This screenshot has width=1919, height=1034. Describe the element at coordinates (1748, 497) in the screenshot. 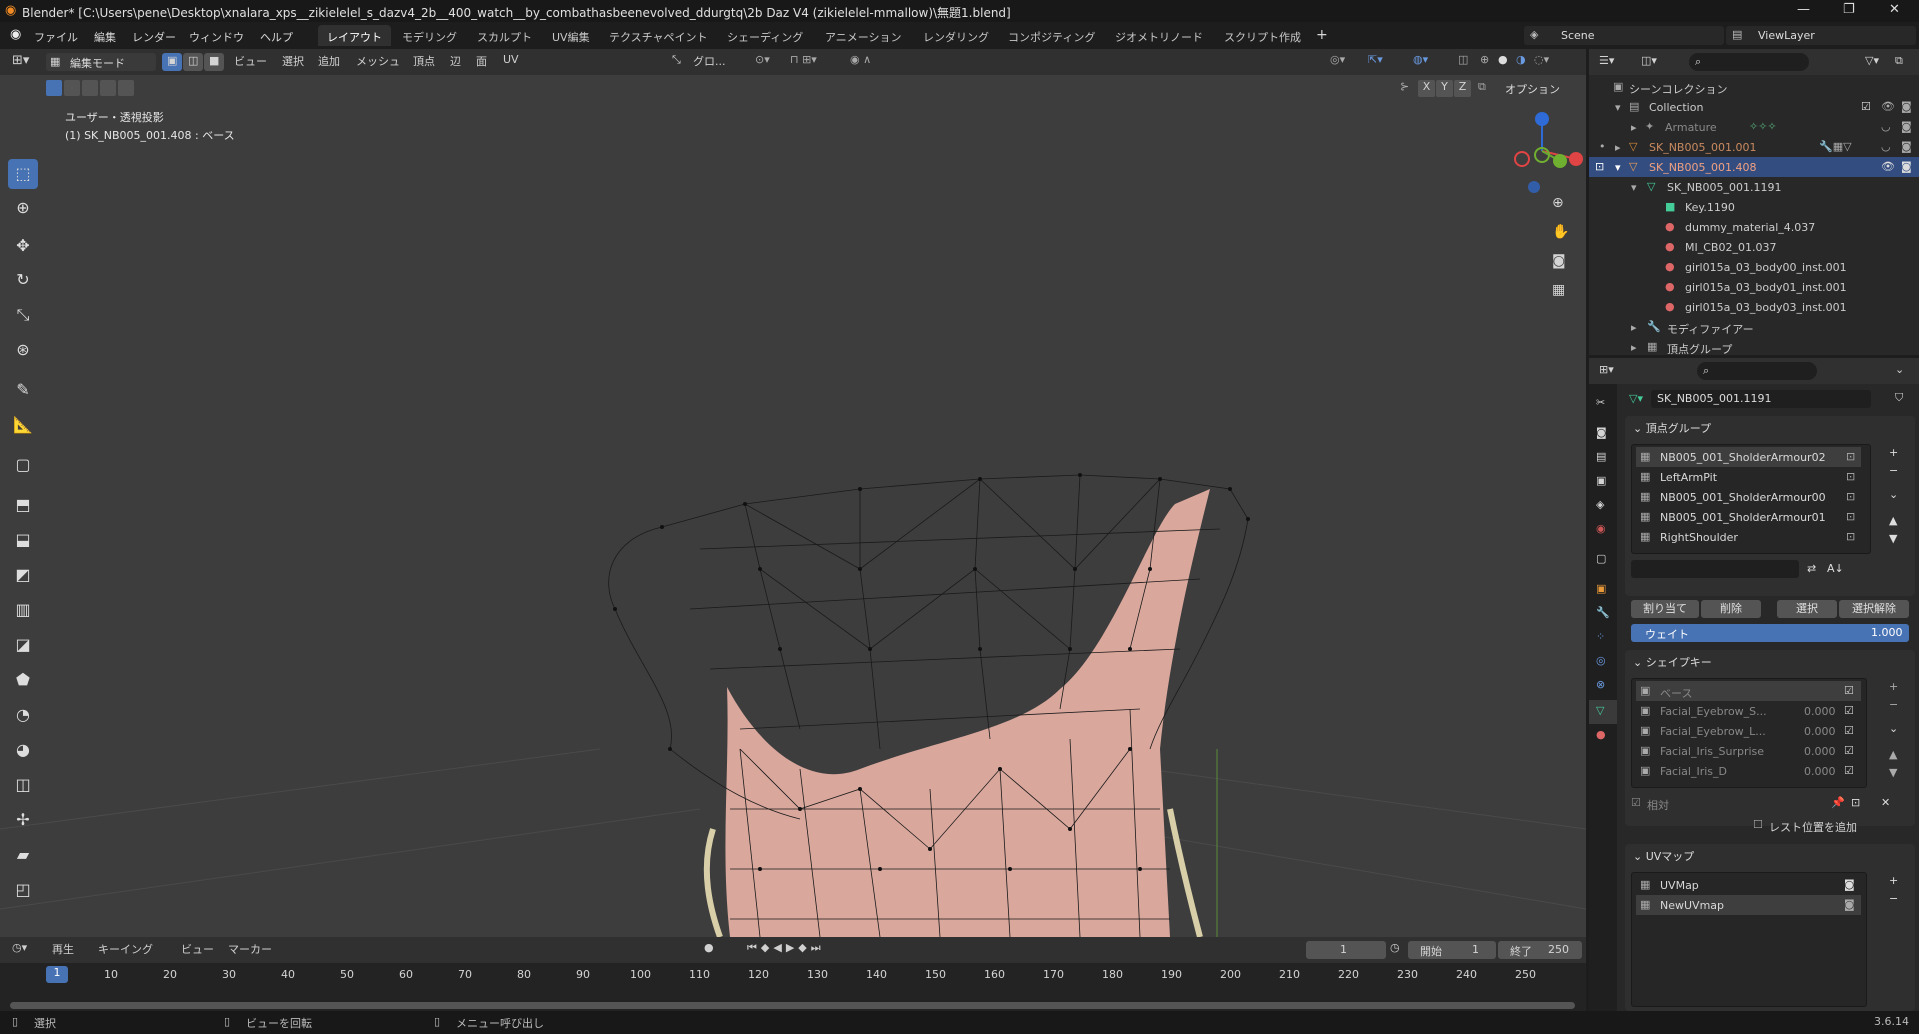

I see `list-item: ▦ NB005_001_SholderArmour00 ⊡` at that location.